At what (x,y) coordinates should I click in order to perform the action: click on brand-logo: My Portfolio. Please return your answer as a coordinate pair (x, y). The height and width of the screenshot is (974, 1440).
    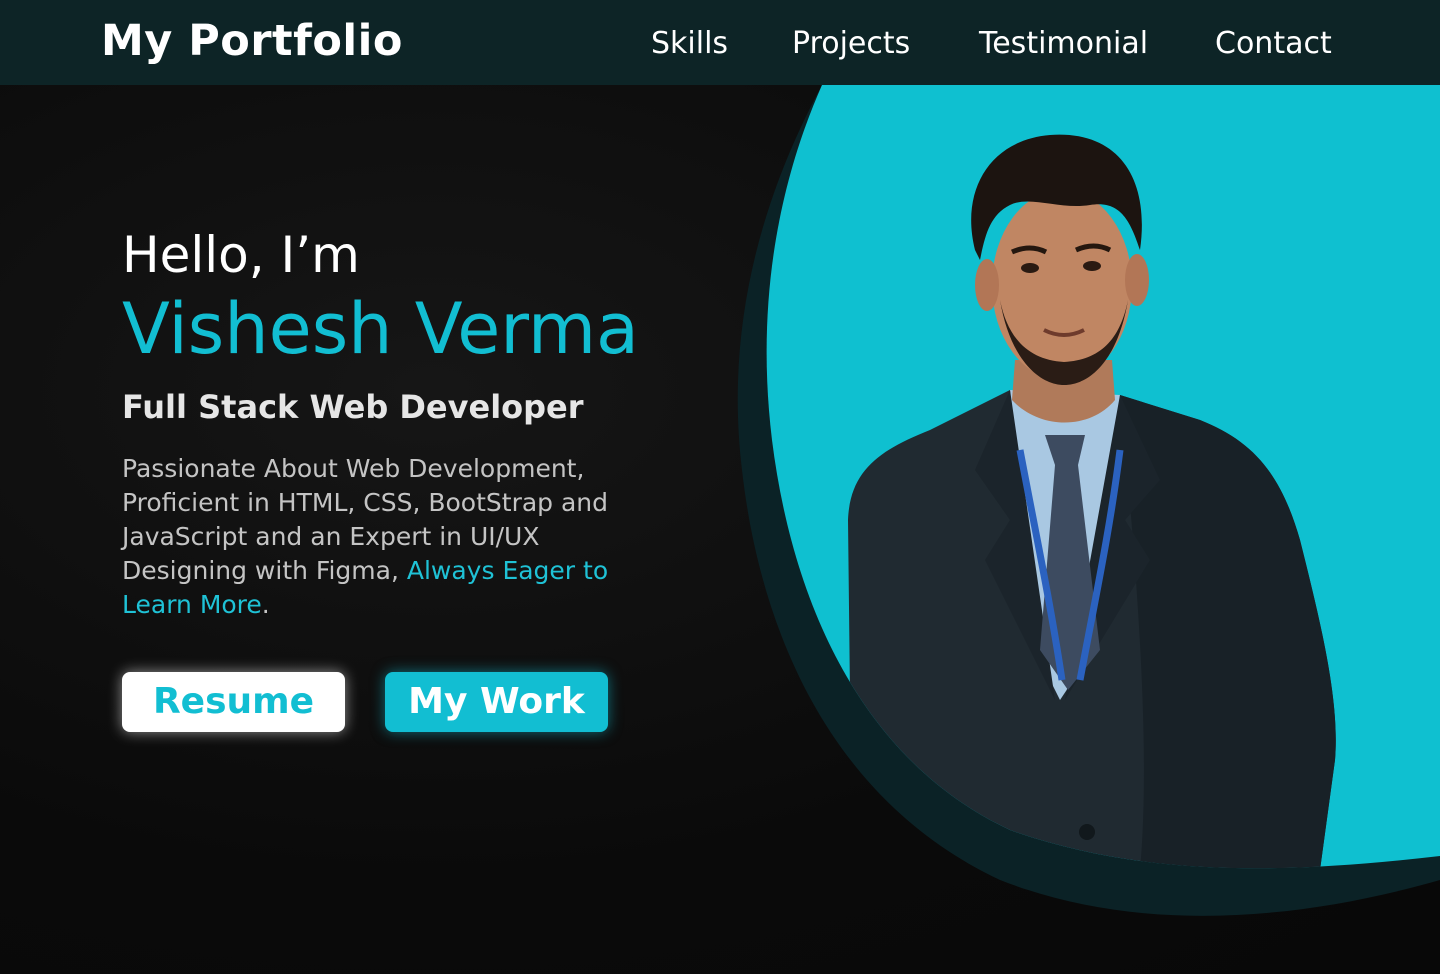
    Looking at the image, I should click on (252, 41).